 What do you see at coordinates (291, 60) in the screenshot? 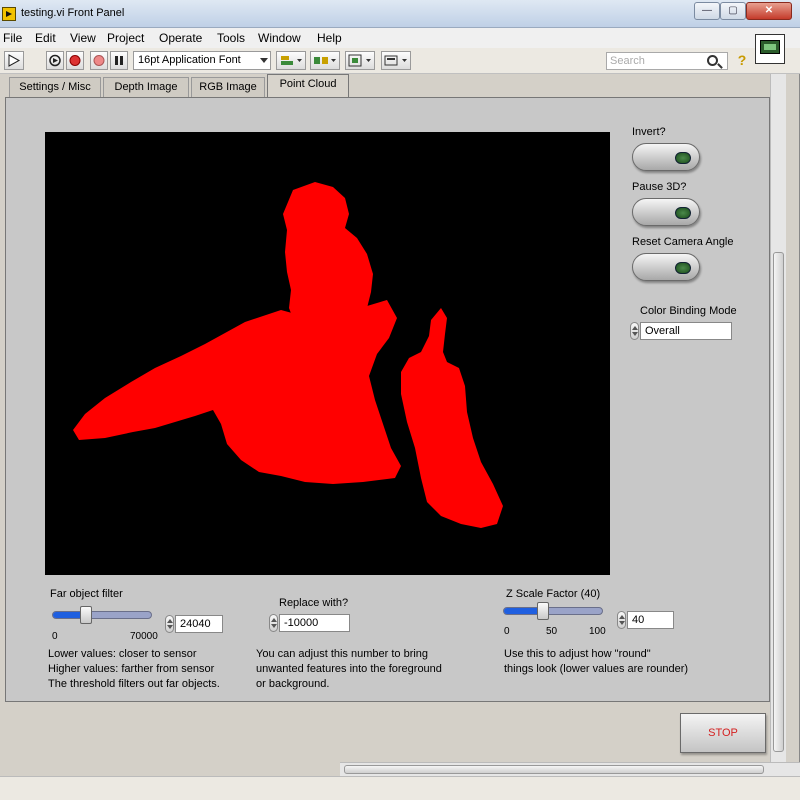
I see `align-objects-icon` at bounding box center [291, 60].